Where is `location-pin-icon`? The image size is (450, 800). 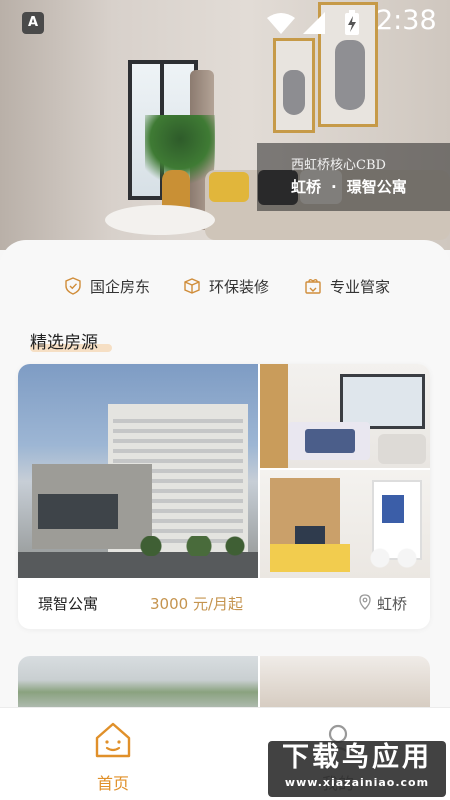 location-pin-icon is located at coordinates (365, 602).